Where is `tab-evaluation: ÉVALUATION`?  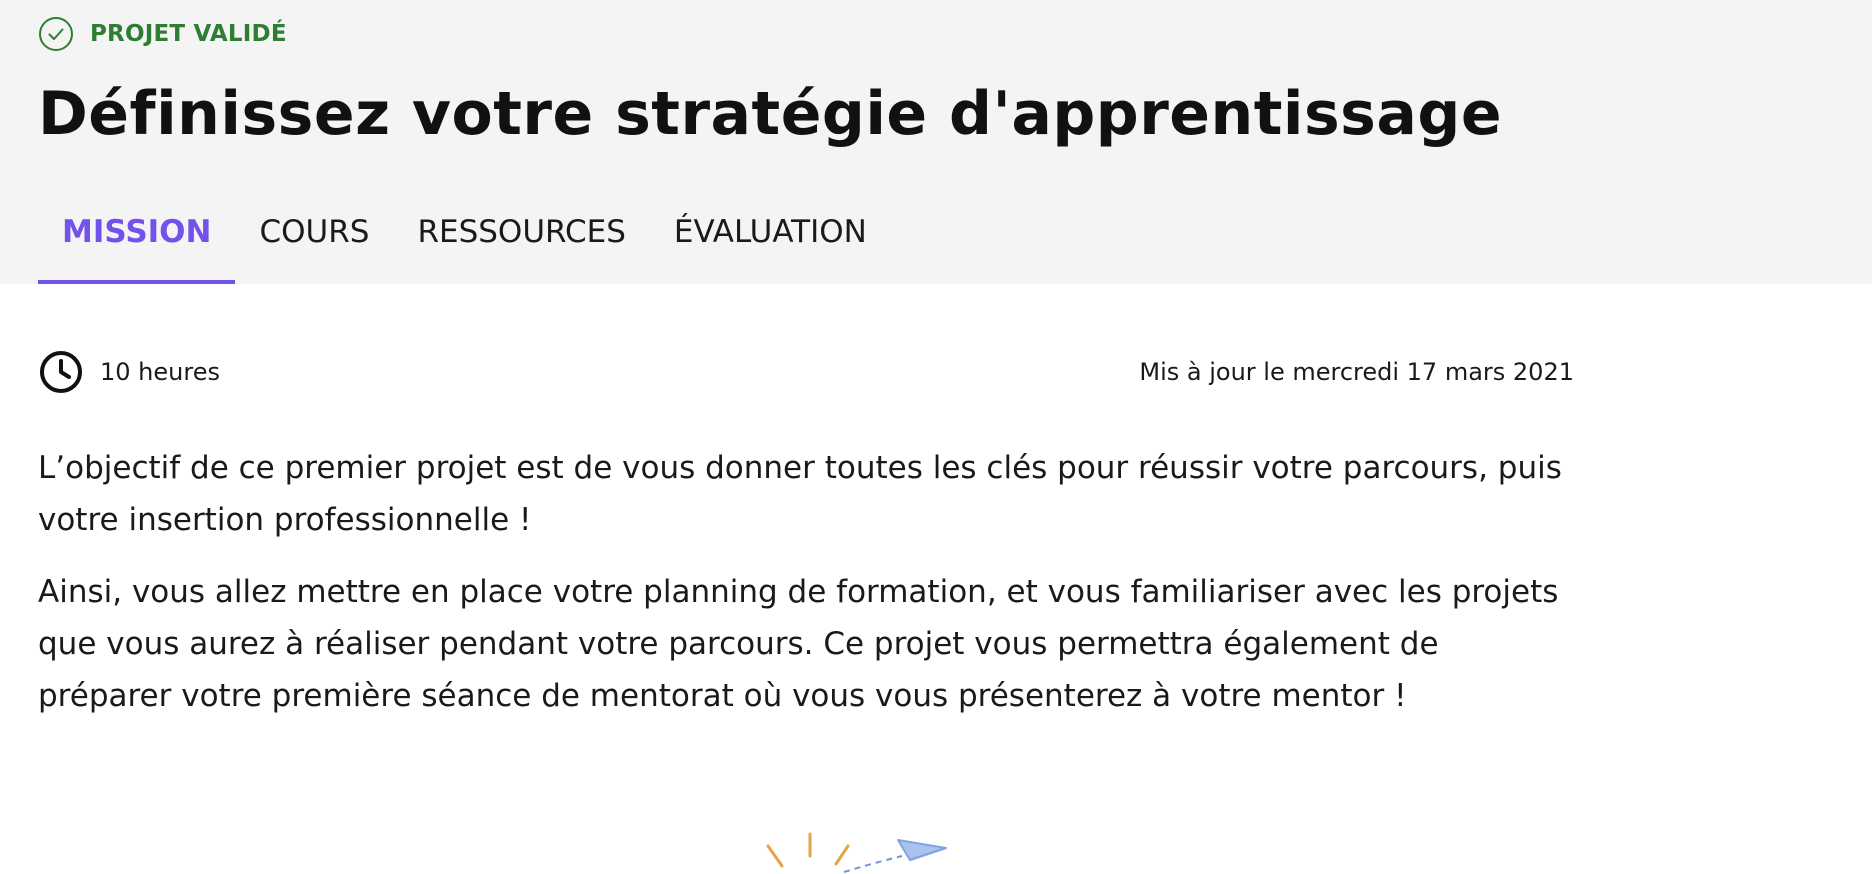 tab-evaluation: ÉVALUATION is located at coordinates (770, 240).